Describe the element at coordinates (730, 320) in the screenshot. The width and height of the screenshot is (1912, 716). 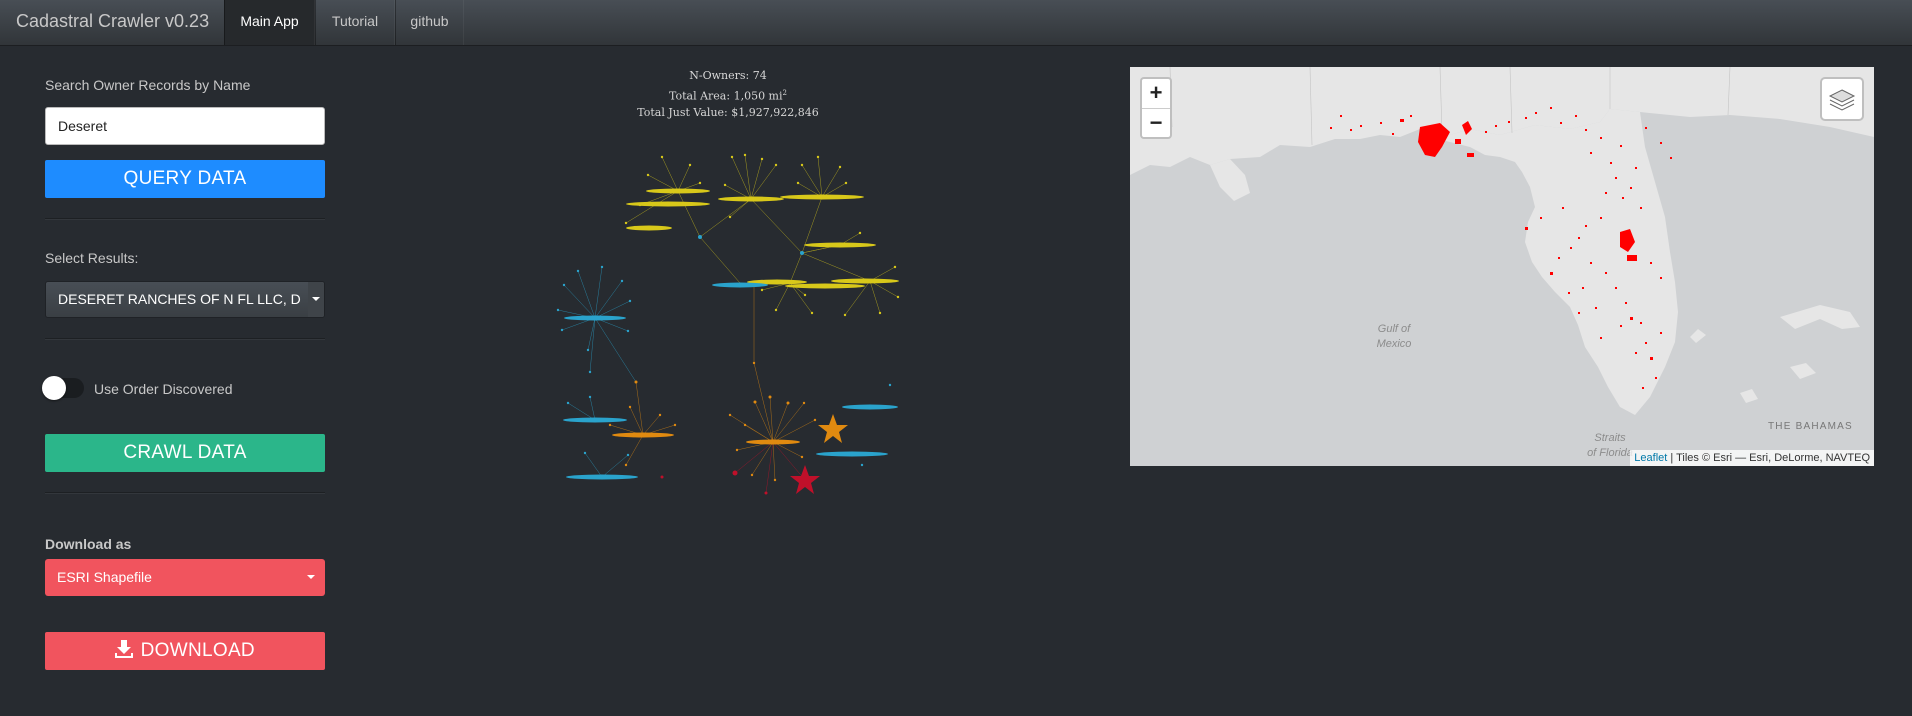
I see `owner-network-graph` at that location.